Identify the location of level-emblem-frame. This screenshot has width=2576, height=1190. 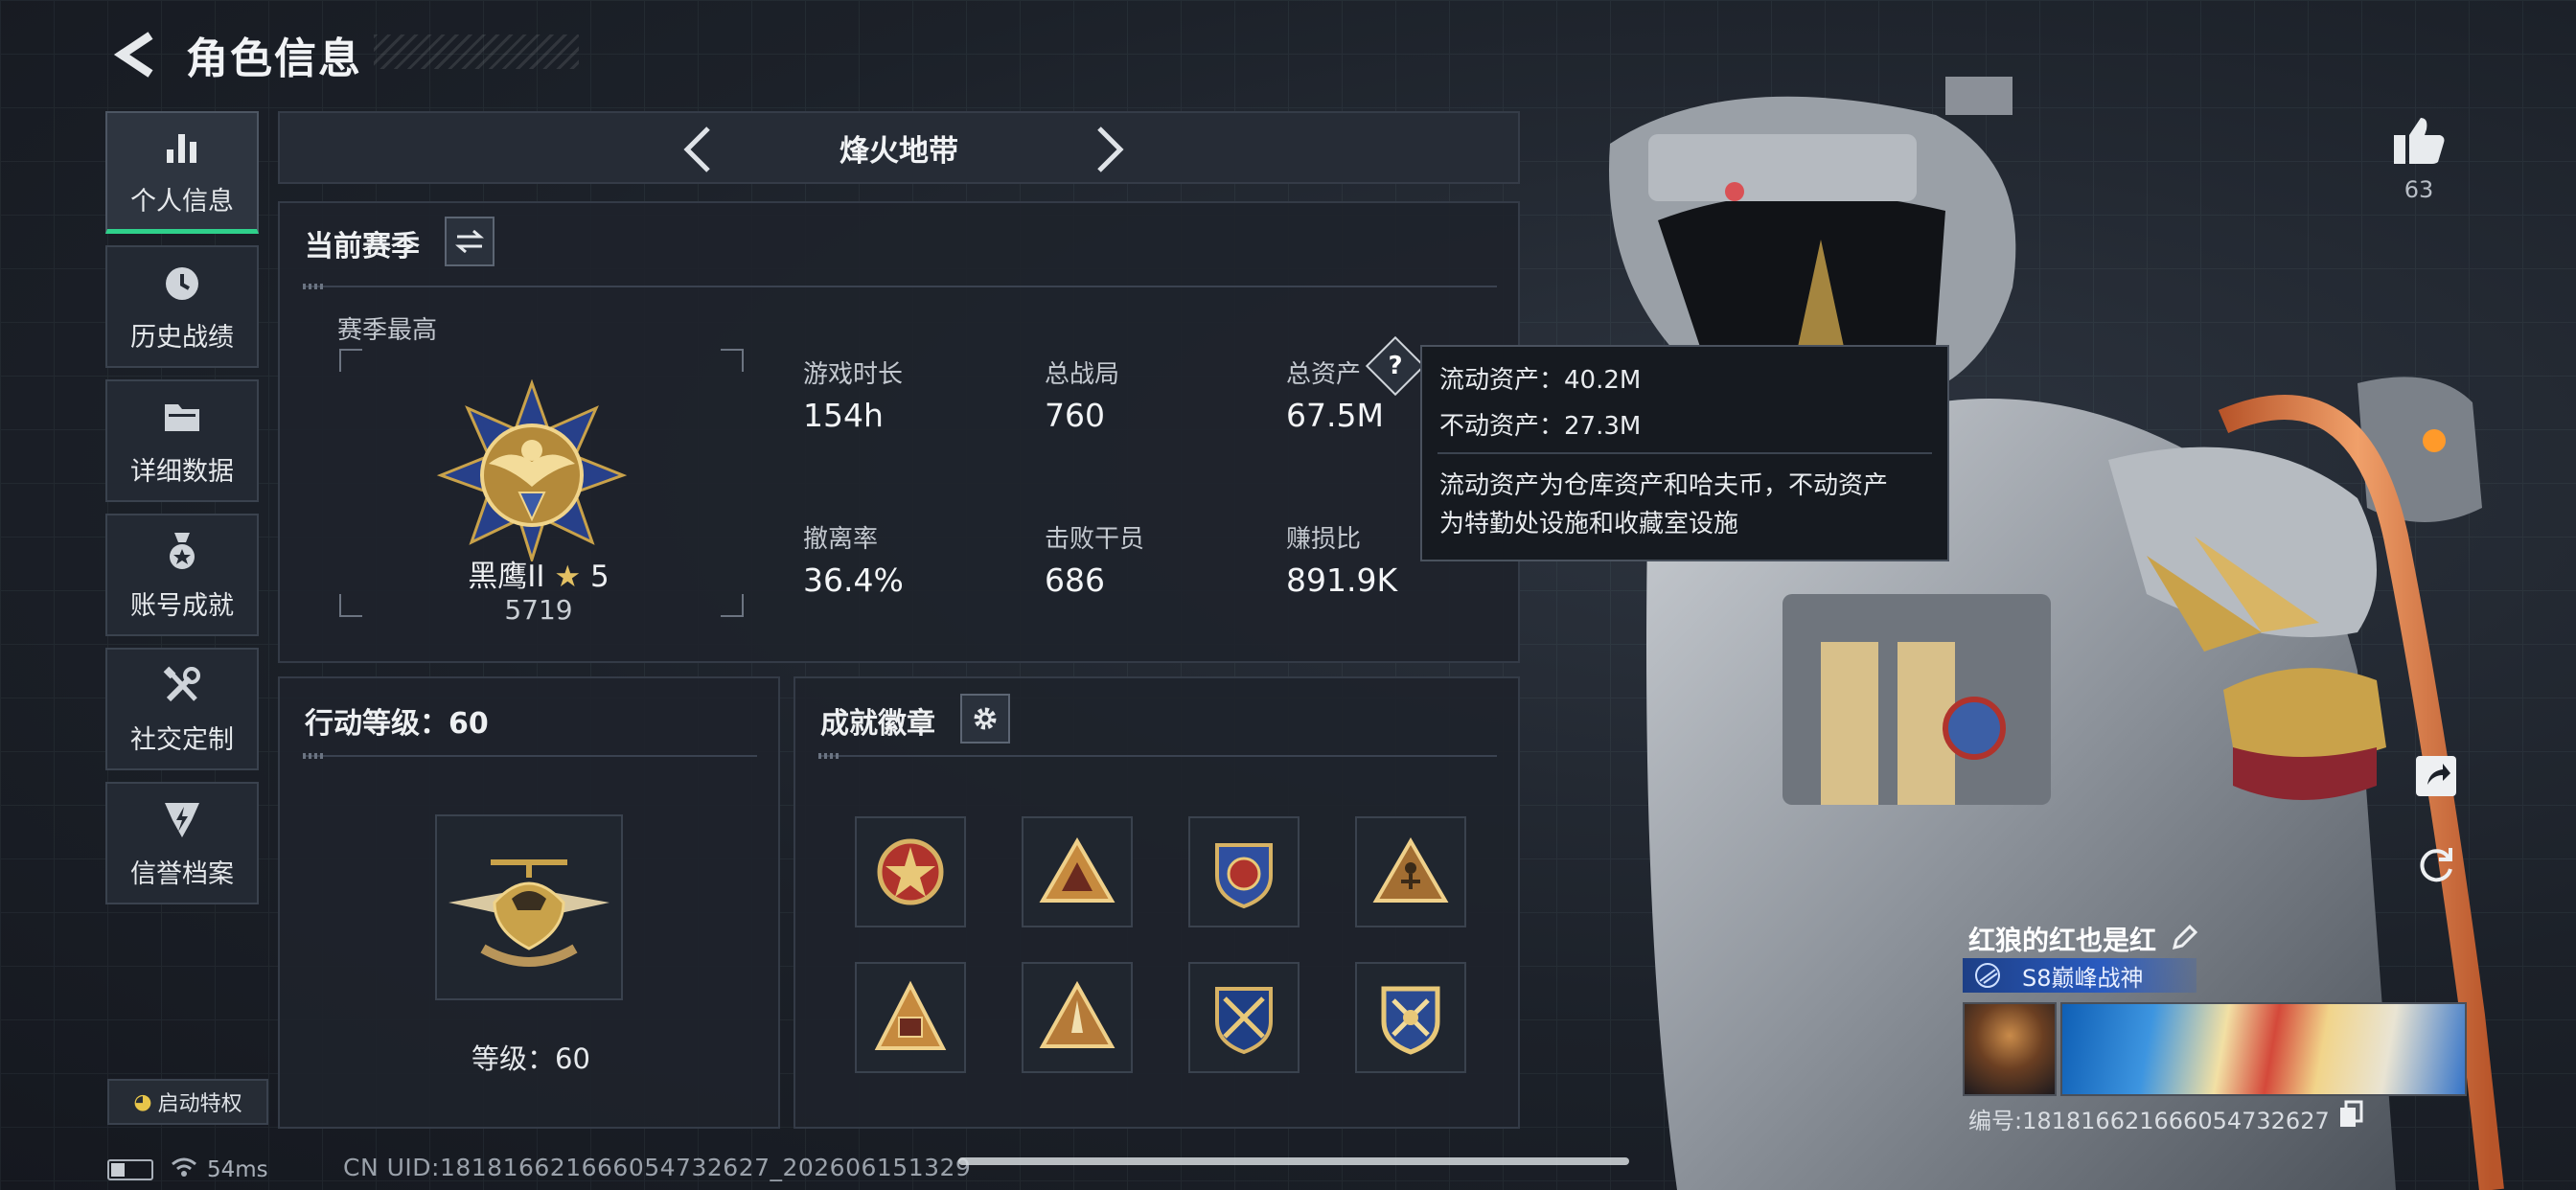
(529, 907).